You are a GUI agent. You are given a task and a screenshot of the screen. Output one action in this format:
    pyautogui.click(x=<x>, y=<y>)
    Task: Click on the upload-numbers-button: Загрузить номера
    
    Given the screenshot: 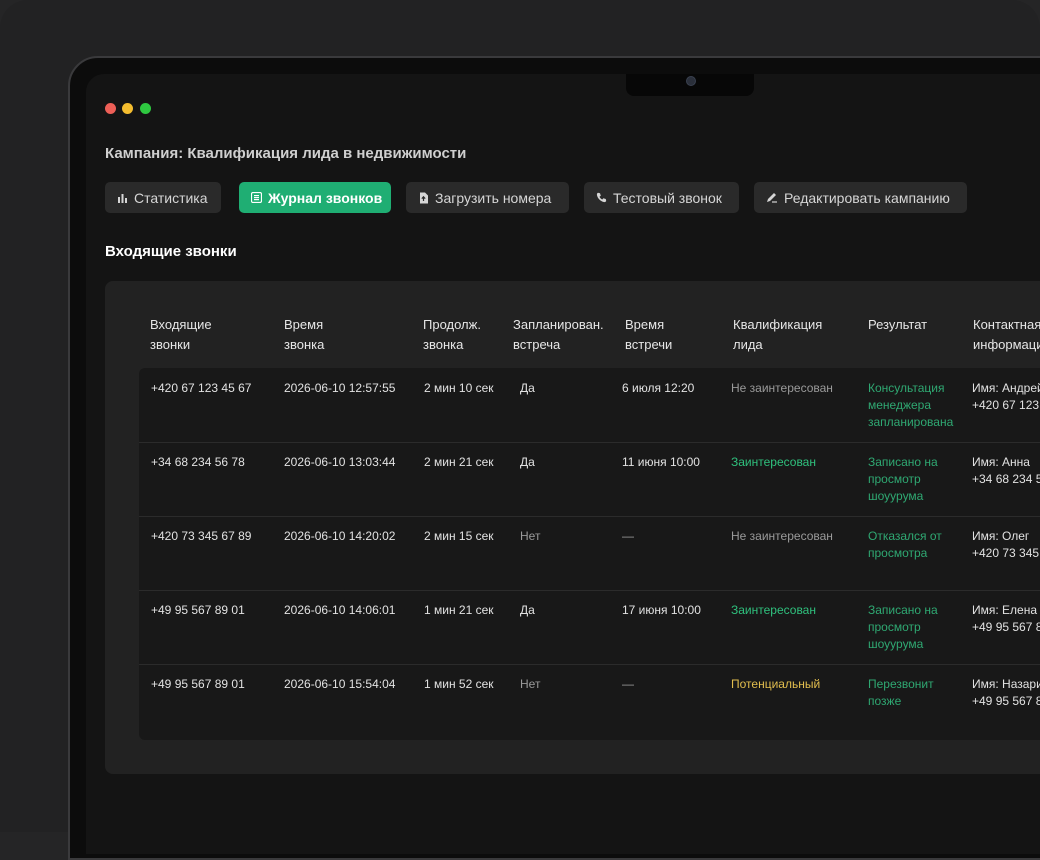 What is the action you would take?
    pyautogui.click(x=487, y=197)
    